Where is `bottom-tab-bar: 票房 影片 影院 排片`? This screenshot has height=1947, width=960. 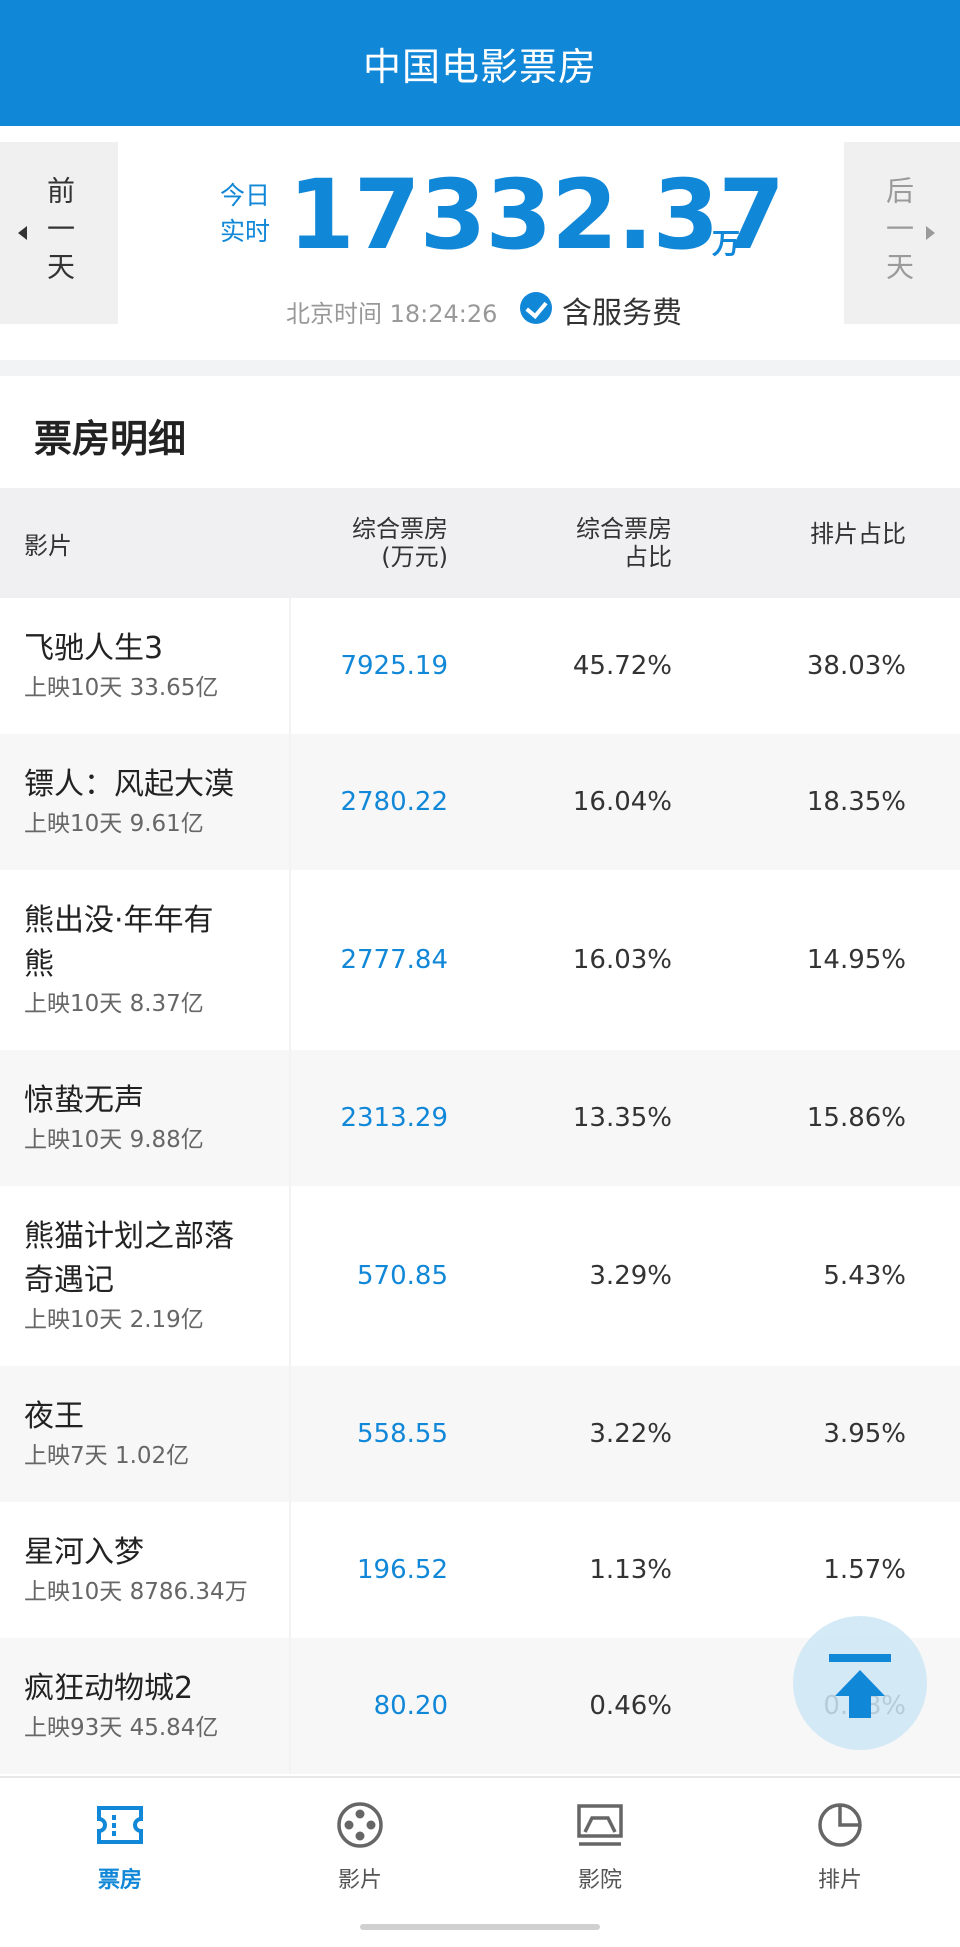
bottom-tab-bar: 票房 影片 影院 排片 is located at coordinates (480, 1861).